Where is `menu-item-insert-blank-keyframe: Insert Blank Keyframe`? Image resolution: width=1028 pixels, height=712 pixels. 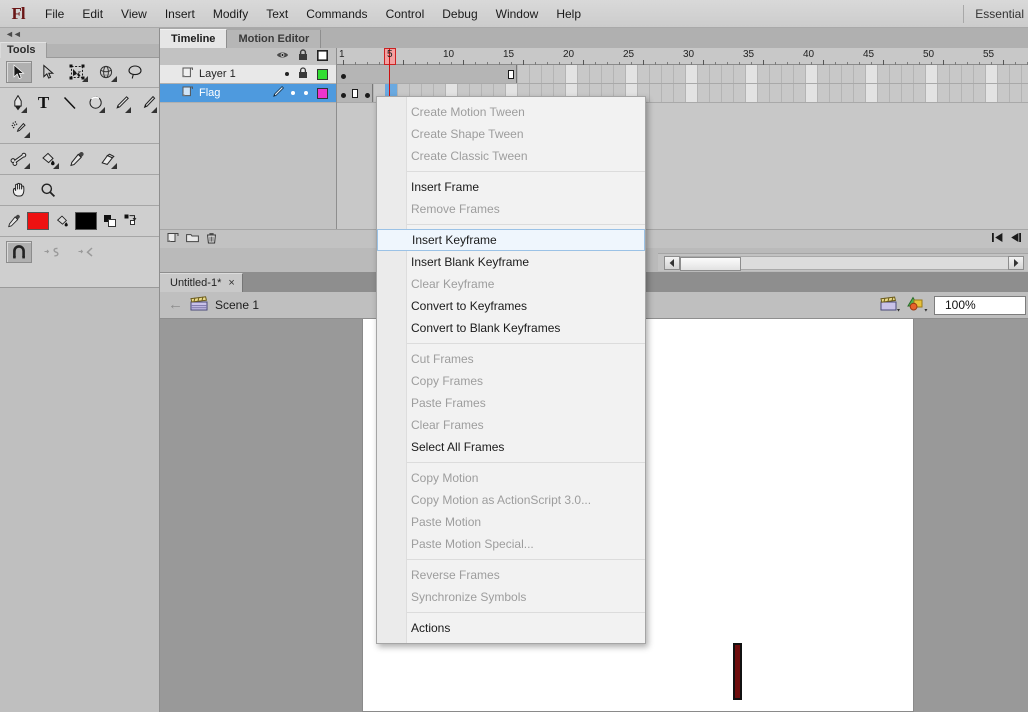 menu-item-insert-blank-keyframe: Insert Blank Keyframe is located at coordinates (511, 262).